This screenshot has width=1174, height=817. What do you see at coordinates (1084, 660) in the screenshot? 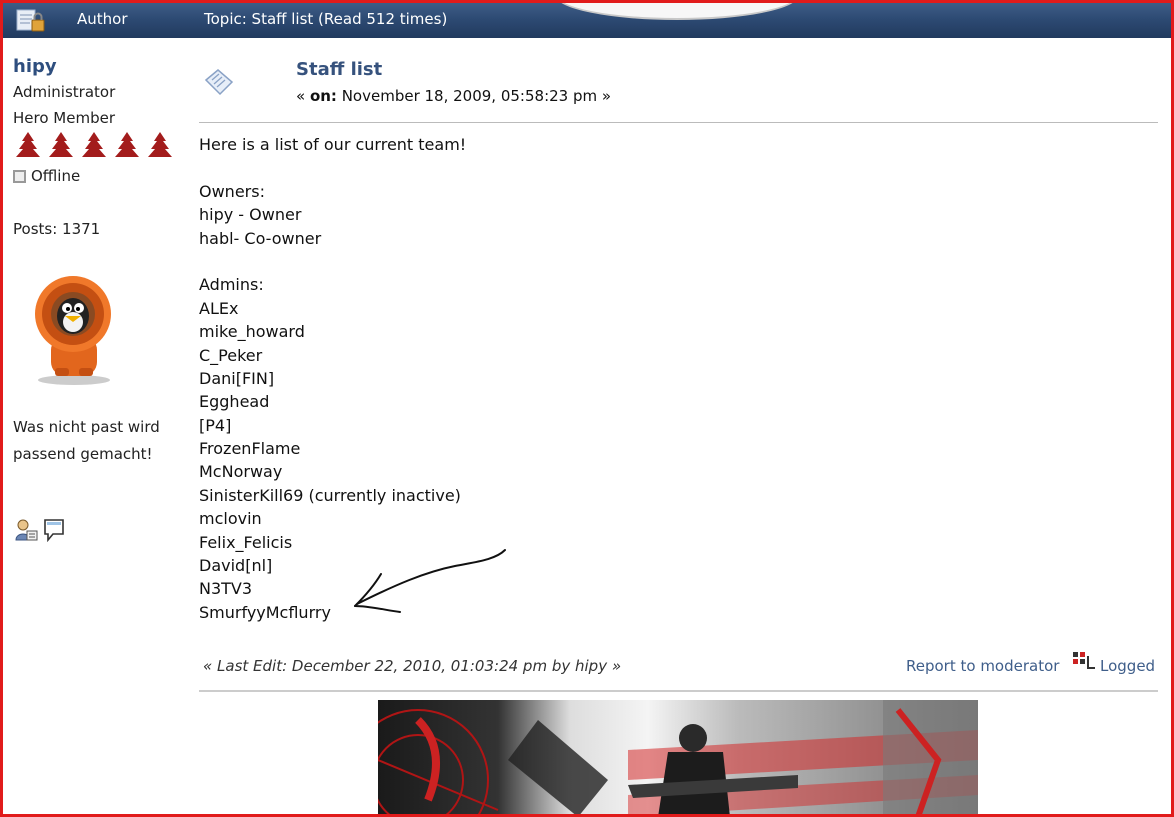
I see `ip-logged-icon` at bounding box center [1084, 660].